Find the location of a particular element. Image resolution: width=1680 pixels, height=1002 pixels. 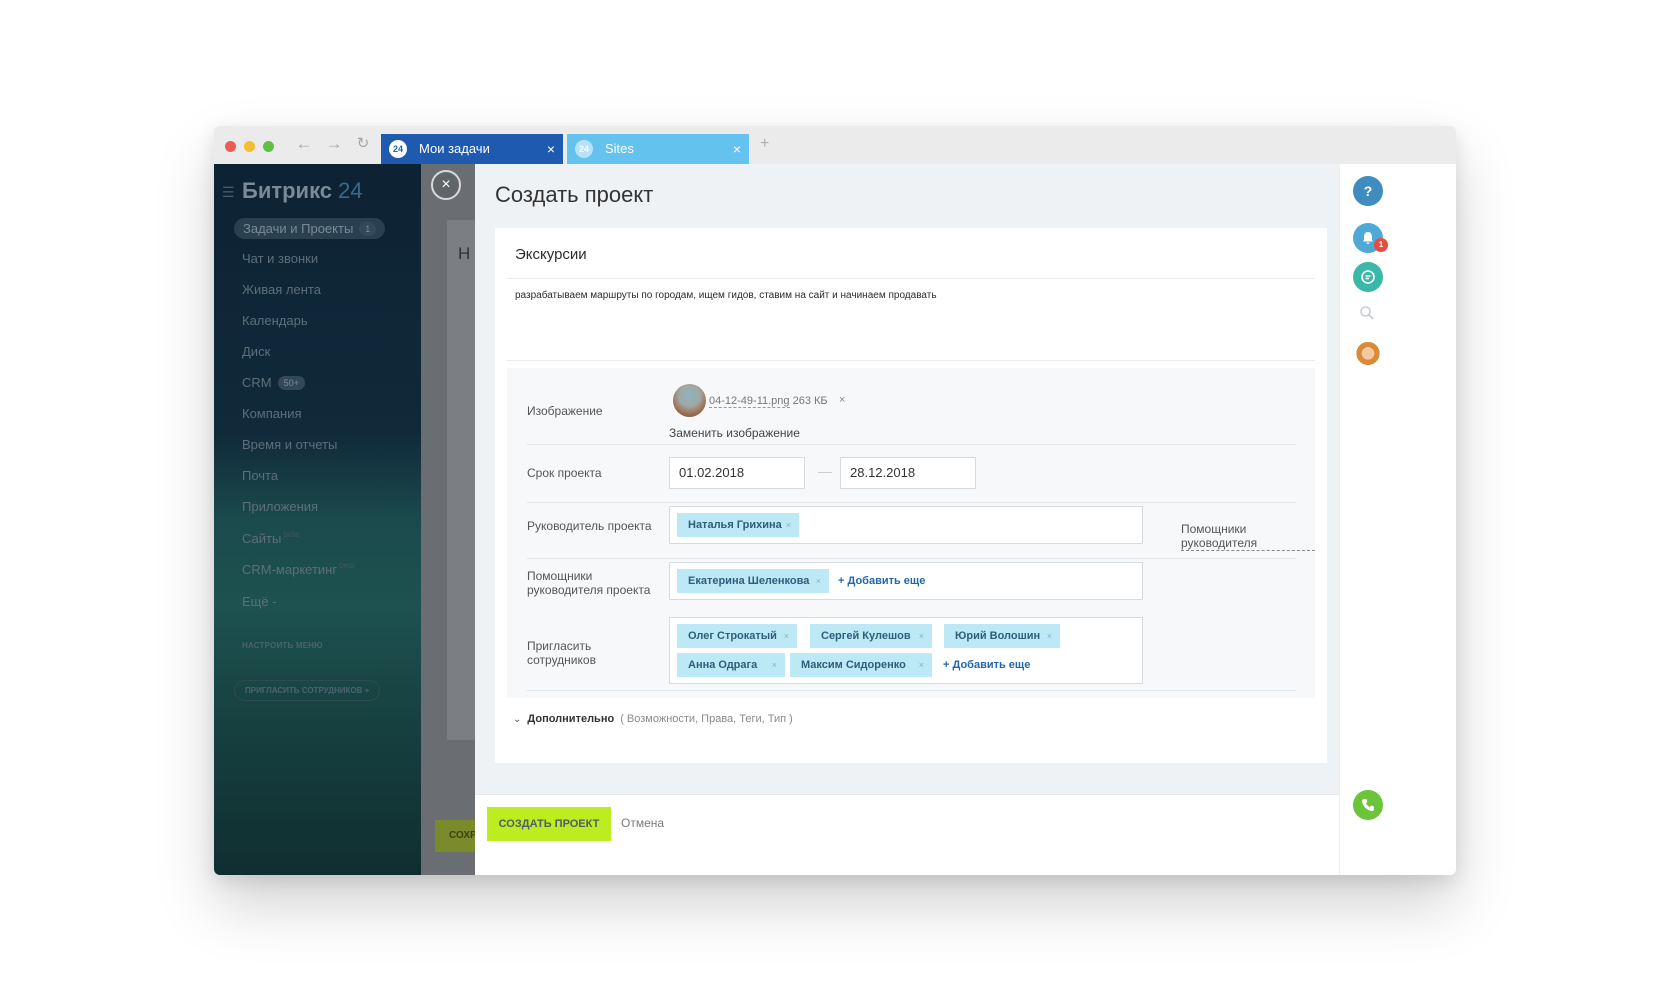

term-label: Срок проекта is located at coordinates (564, 473).